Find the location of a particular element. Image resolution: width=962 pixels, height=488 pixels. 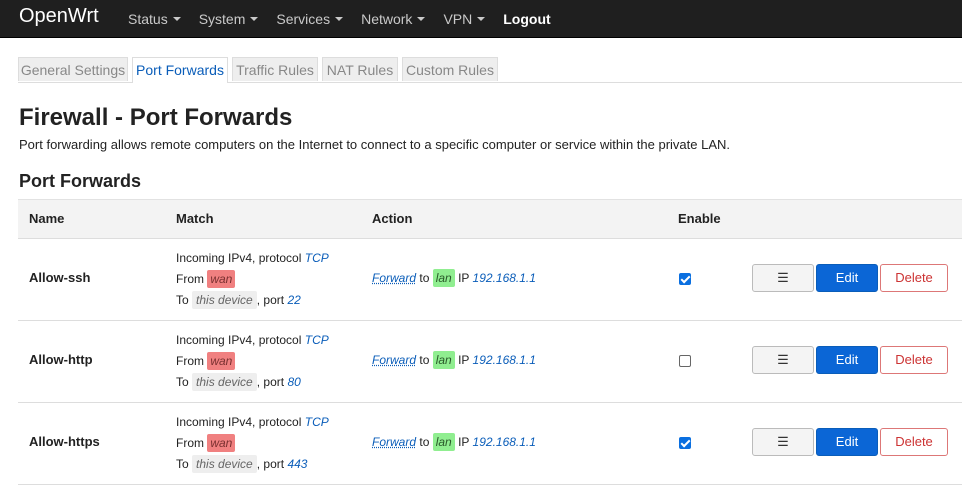

menu-services: Services is located at coordinates (310, 18).